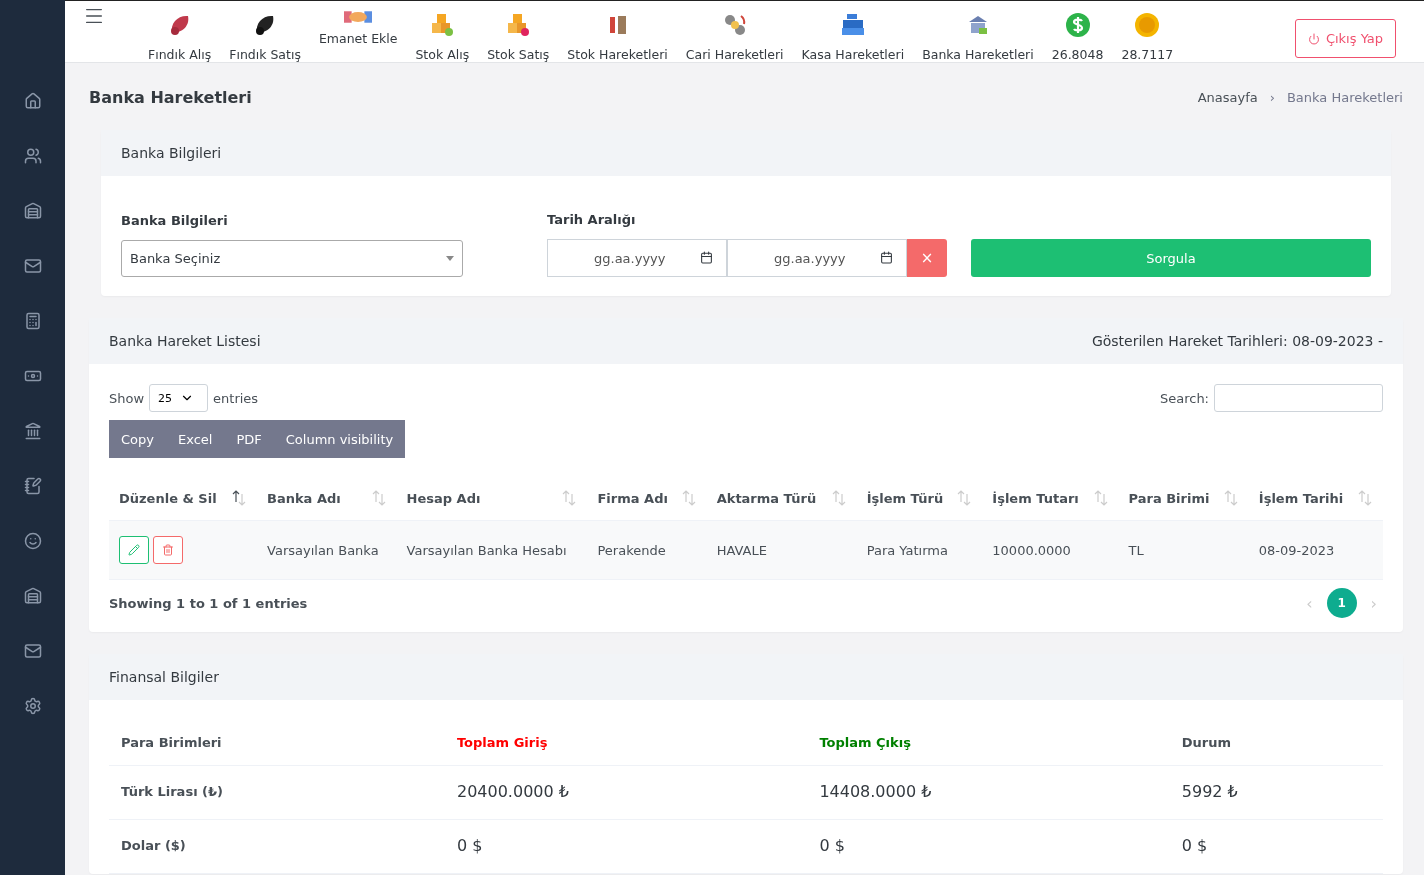 The image size is (1424, 875). Describe the element at coordinates (647, 550) in the screenshot. I see `table-cell: Perakende` at that location.